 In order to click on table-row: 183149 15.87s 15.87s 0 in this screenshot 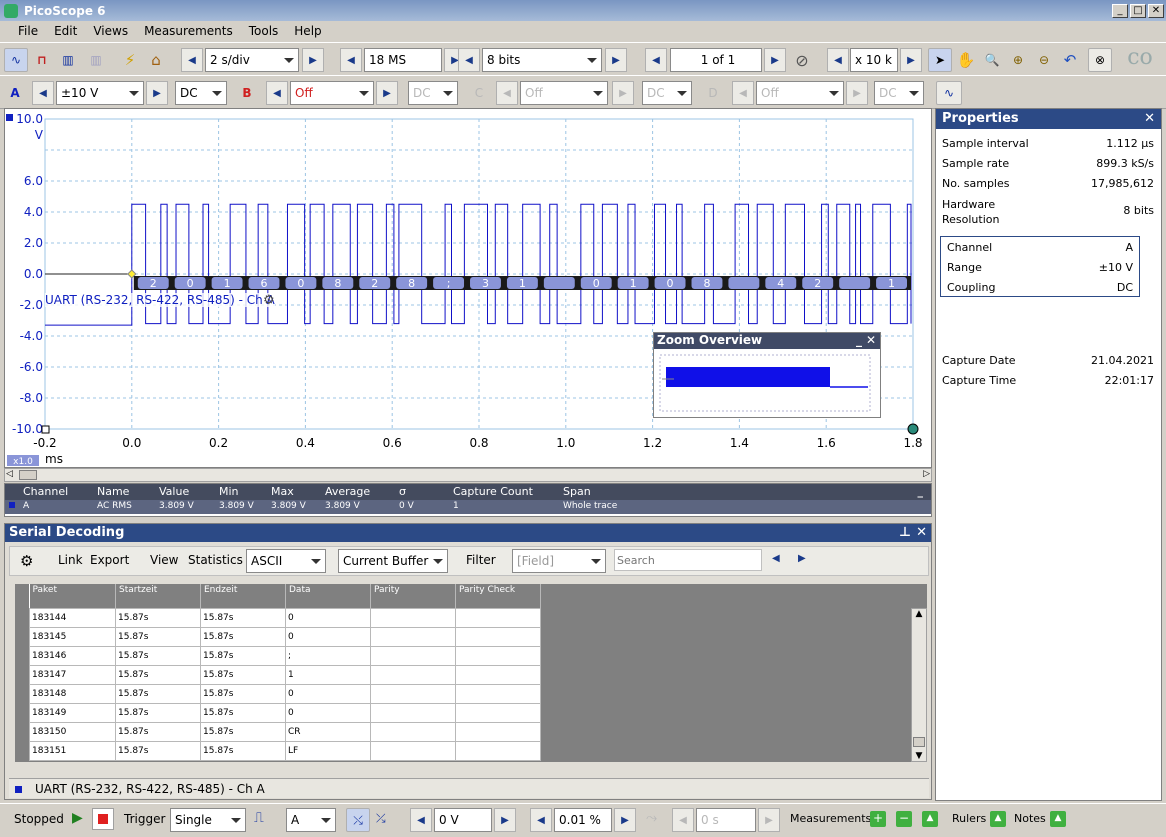, I will do `click(285, 712)`.